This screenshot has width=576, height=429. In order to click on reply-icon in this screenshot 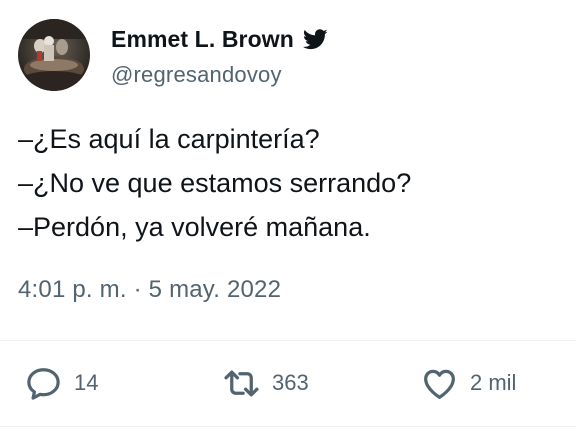, I will do `click(43, 383)`.